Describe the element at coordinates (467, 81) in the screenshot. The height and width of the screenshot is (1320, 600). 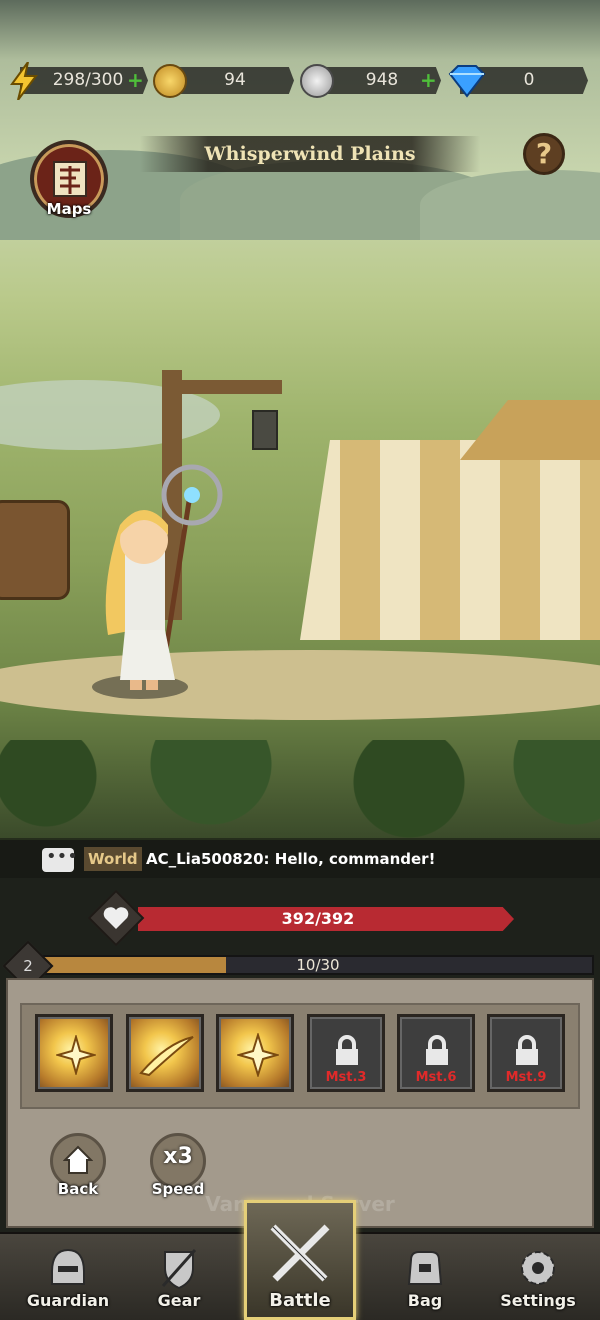
I see `diamond-icon` at that location.